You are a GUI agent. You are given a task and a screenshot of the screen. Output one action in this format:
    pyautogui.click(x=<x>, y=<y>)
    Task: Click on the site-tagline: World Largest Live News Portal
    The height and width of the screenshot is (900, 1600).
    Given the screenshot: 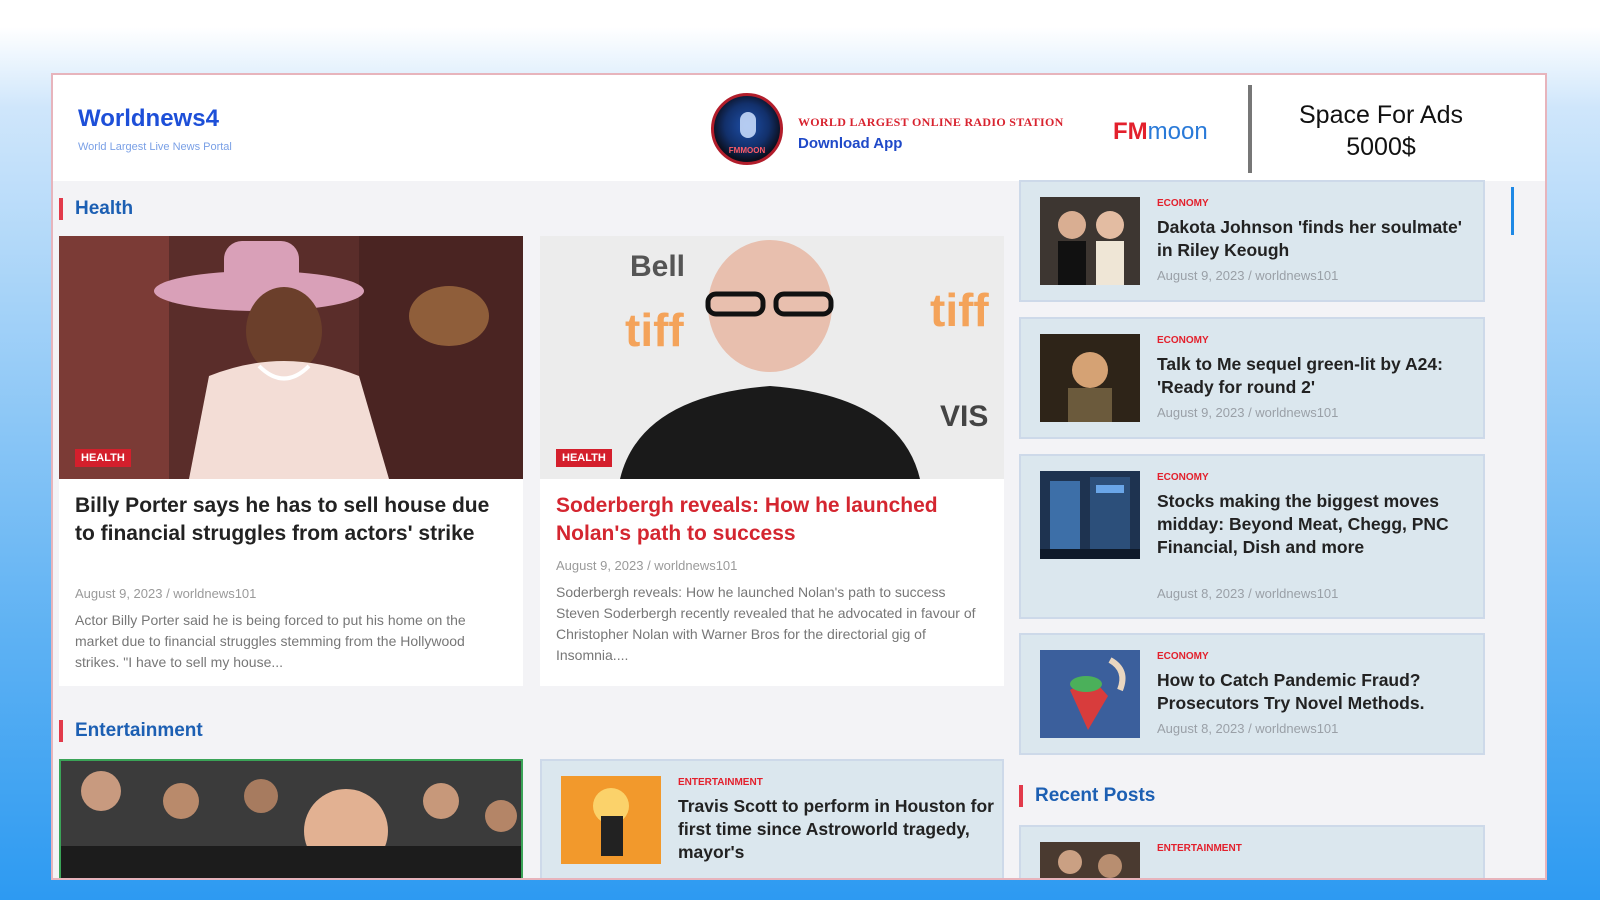 What is the action you would take?
    pyautogui.click(x=155, y=147)
    